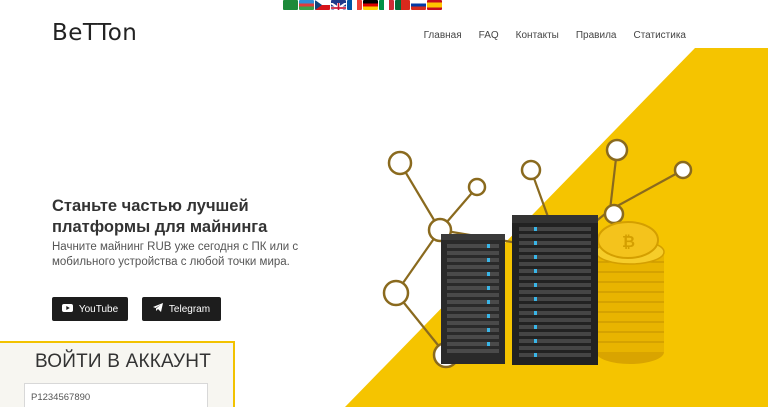 The width and height of the screenshot is (768, 407). I want to click on youtube-button: YouTube, so click(90, 309).